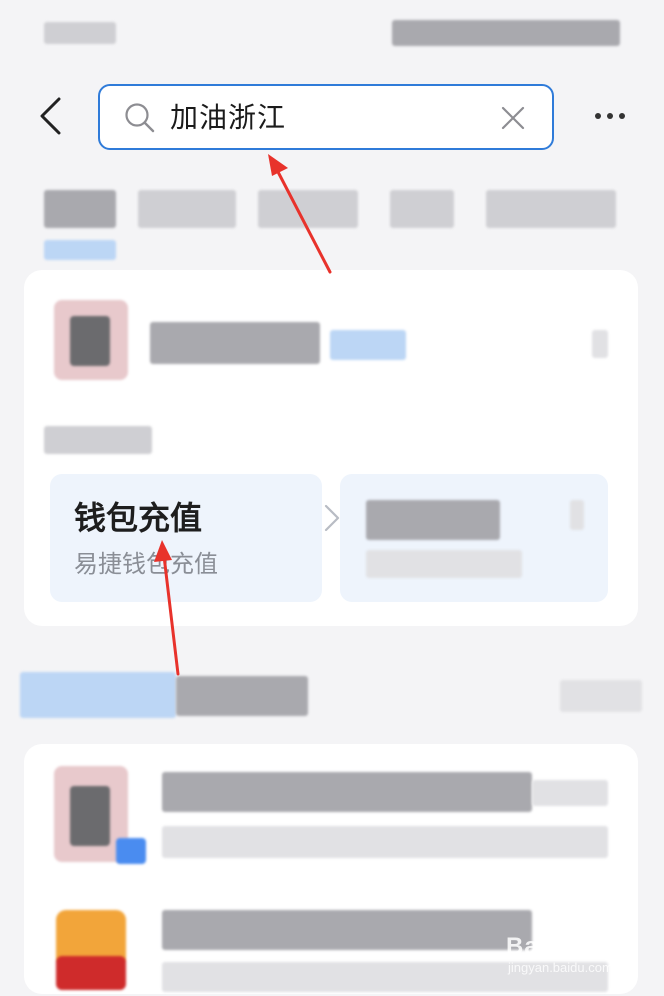 This screenshot has height=996, width=664. I want to click on wallet-topup-tile: 钱包充值 易捷钱包充值, so click(195, 538).